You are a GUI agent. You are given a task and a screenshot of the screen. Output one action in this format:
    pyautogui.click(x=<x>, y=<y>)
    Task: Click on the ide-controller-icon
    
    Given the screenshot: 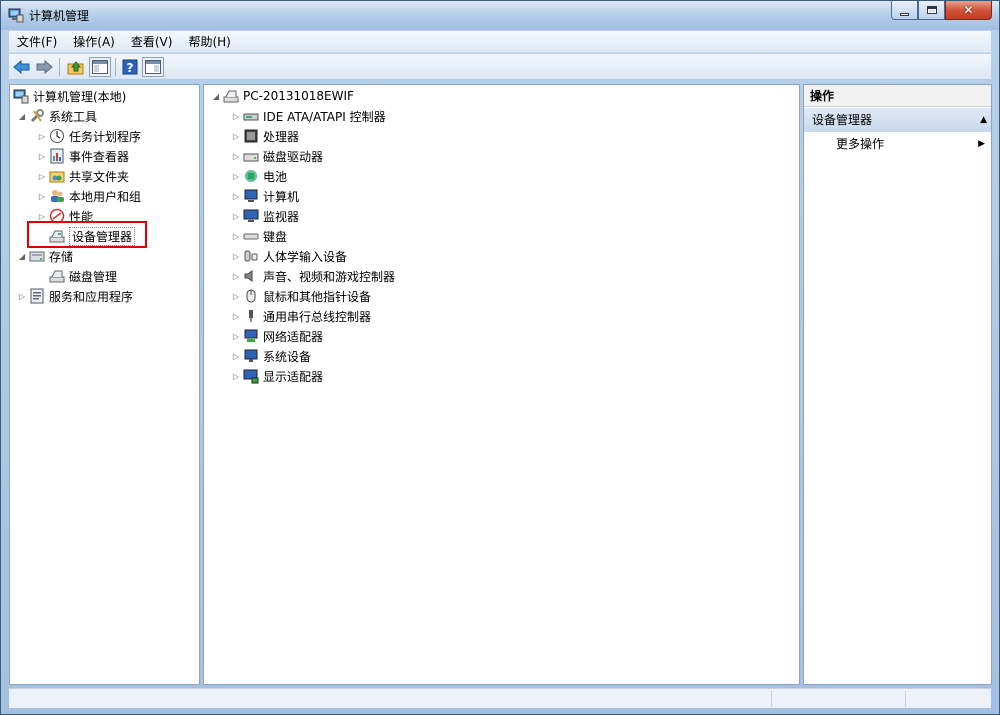 What is the action you would take?
    pyautogui.click(x=251, y=116)
    